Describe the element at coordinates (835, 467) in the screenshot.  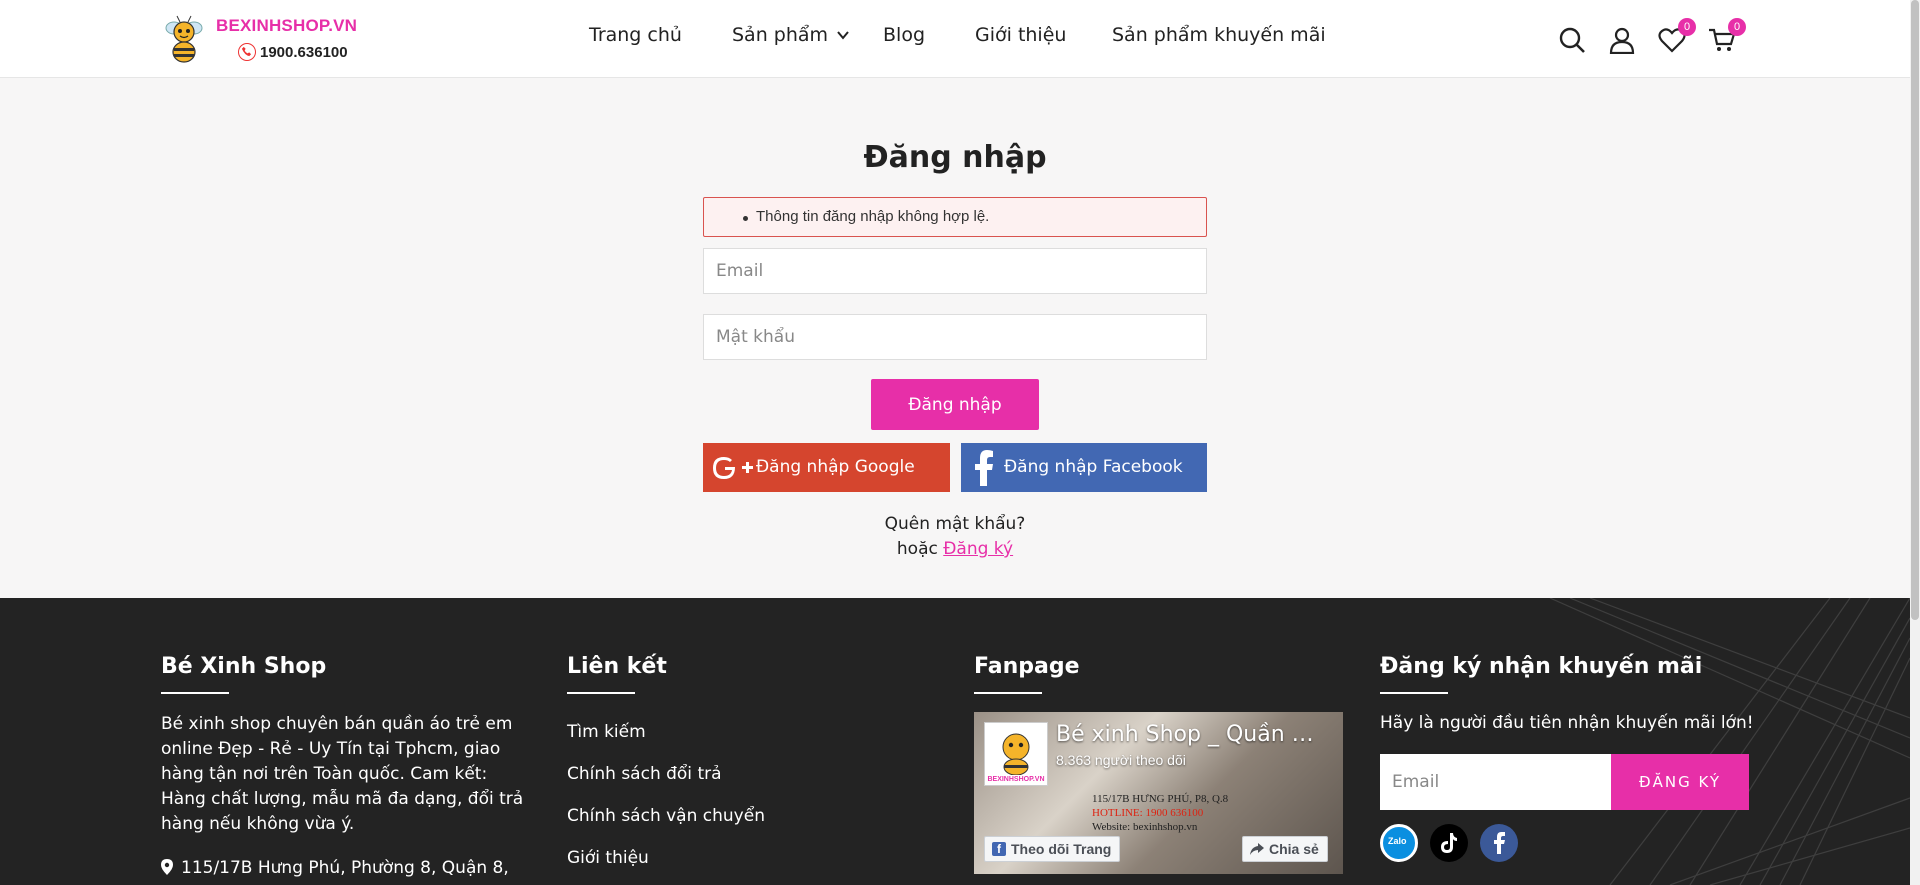
I see `google-login-label: Đăng nhập Google` at that location.